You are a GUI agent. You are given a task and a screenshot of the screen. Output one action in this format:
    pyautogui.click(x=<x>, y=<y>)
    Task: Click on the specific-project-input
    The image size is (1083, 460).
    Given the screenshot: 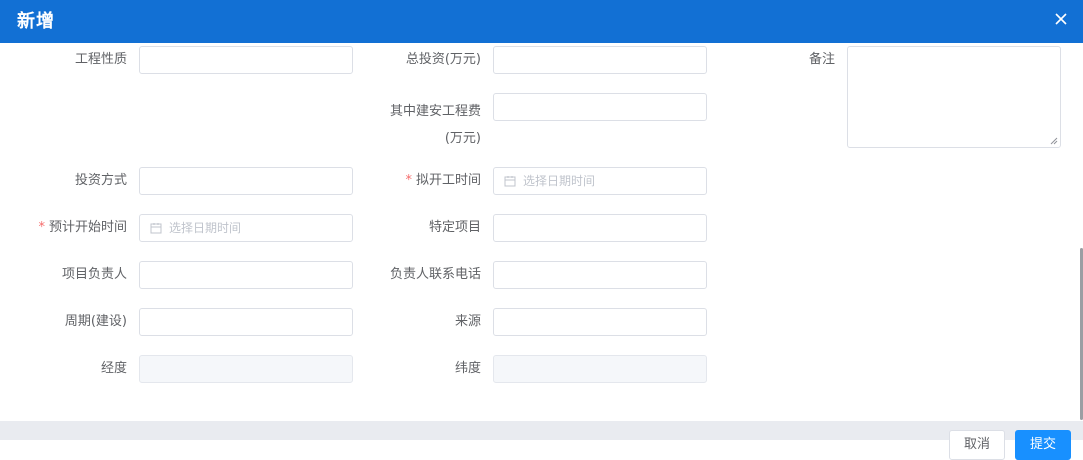 What is the action you would take?
    pyautogui.click(x=600, y=228)
    